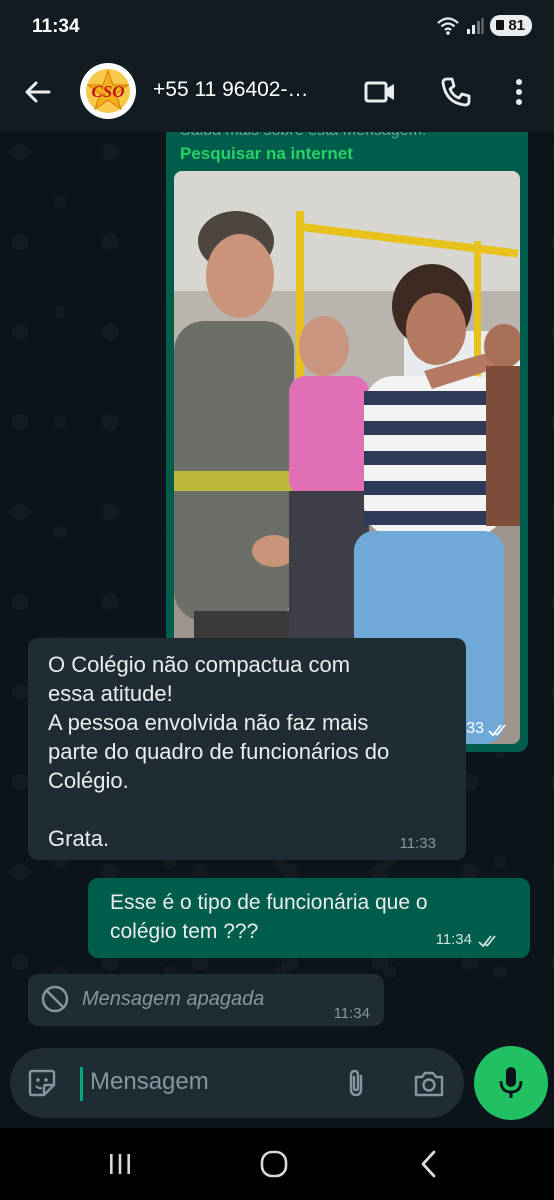 This screenshot has width=554, height=1200. I want to click on status-icons: 81, so click(484, 25).